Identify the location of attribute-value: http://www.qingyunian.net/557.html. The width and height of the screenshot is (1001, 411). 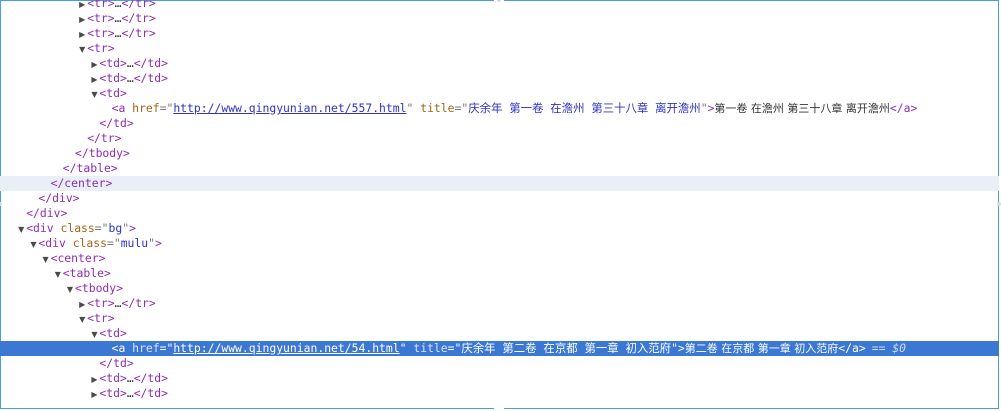
(289, 108).